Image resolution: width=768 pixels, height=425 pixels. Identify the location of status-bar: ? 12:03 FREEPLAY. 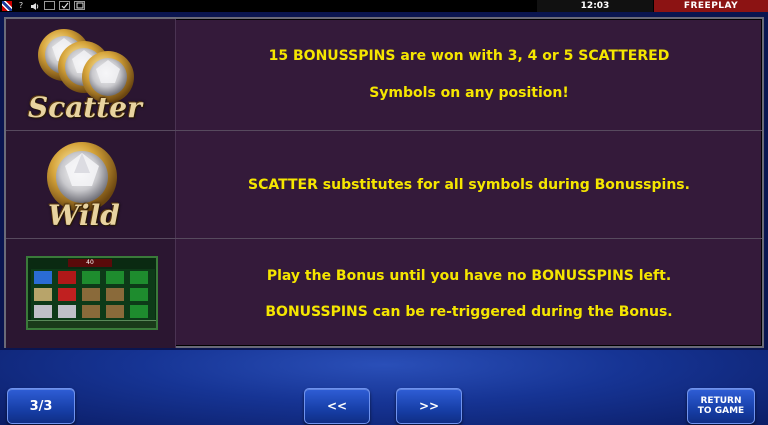
(384, 6).